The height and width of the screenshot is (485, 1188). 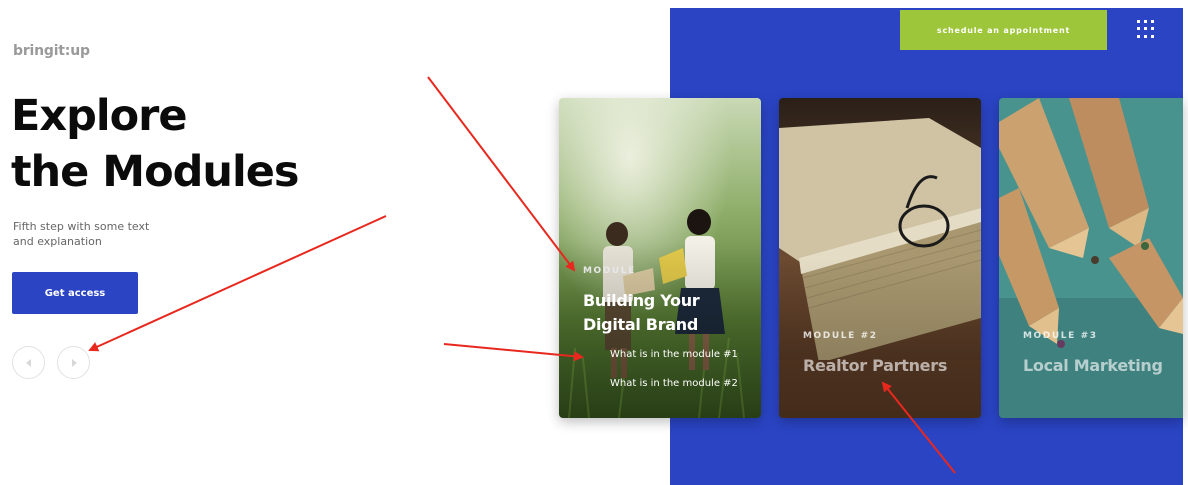 What do you see at coordinates (1146, 29) in the screenshot?
I see `grid-menu-icon` at bounding box center [1146, 29].